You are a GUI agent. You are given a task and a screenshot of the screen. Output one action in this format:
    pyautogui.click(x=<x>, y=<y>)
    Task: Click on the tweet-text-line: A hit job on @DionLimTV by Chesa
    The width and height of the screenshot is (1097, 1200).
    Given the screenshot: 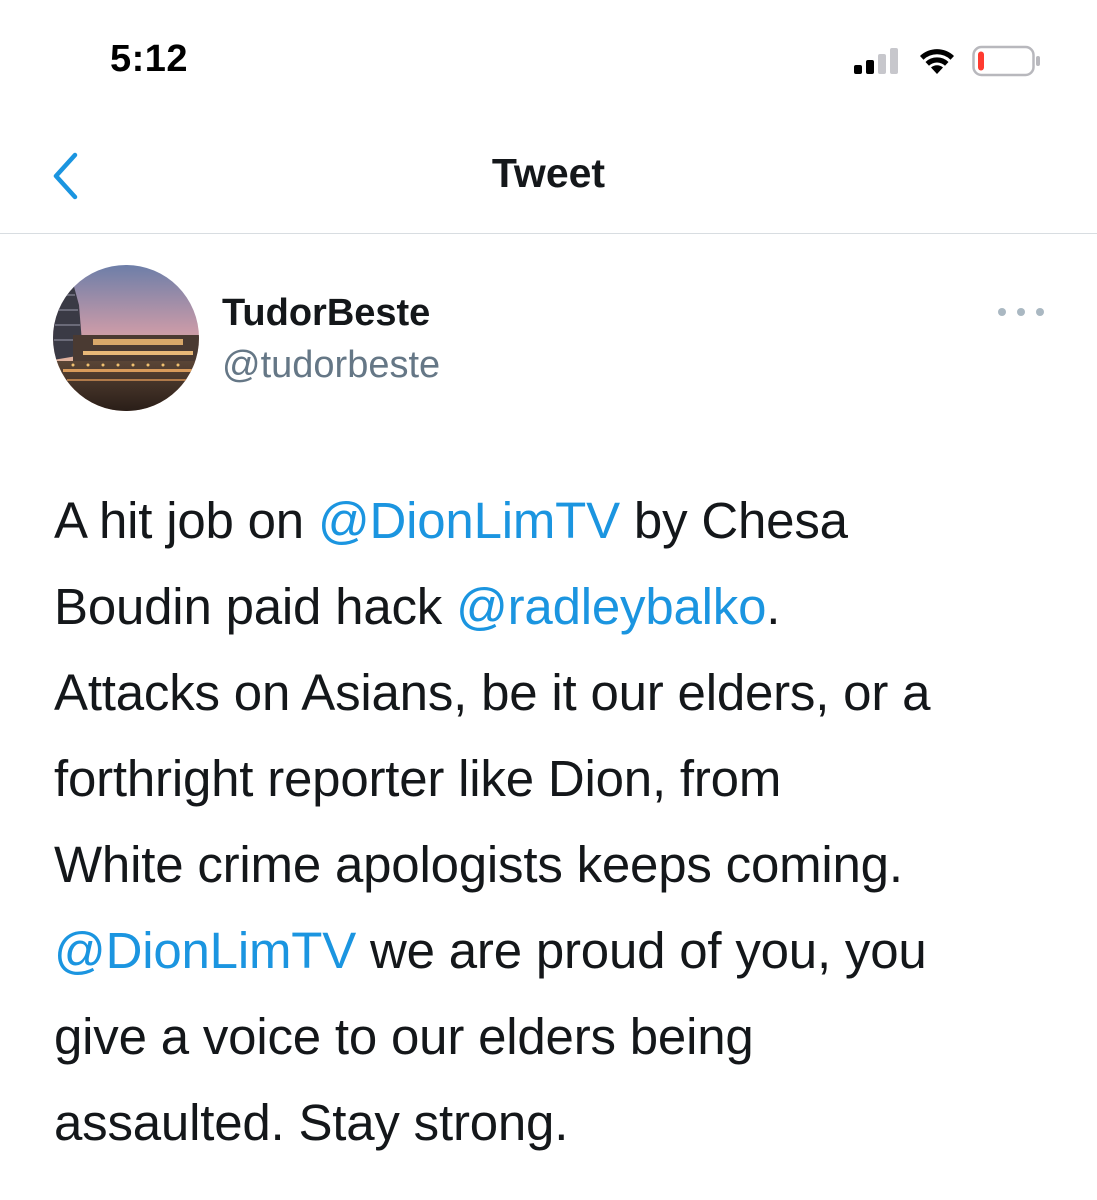 What is the action you would take?
    pyautogui.click(x=451, y=520)
    